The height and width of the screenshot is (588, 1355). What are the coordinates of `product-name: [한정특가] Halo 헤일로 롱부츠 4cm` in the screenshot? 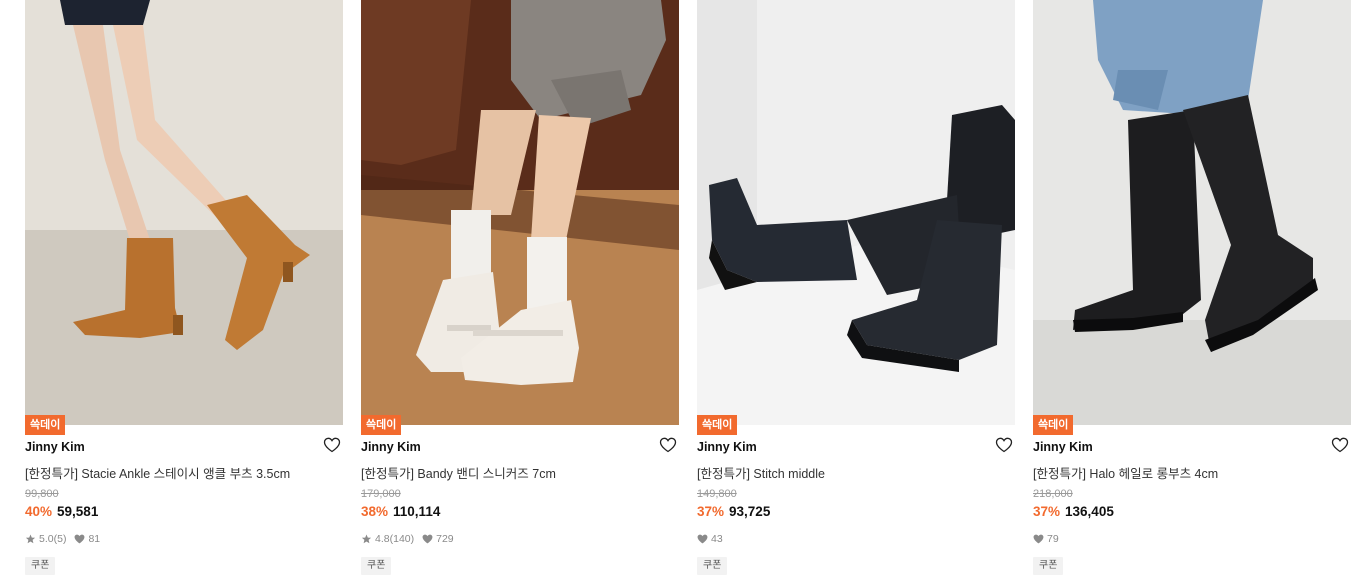 It's located at (1125, 472).